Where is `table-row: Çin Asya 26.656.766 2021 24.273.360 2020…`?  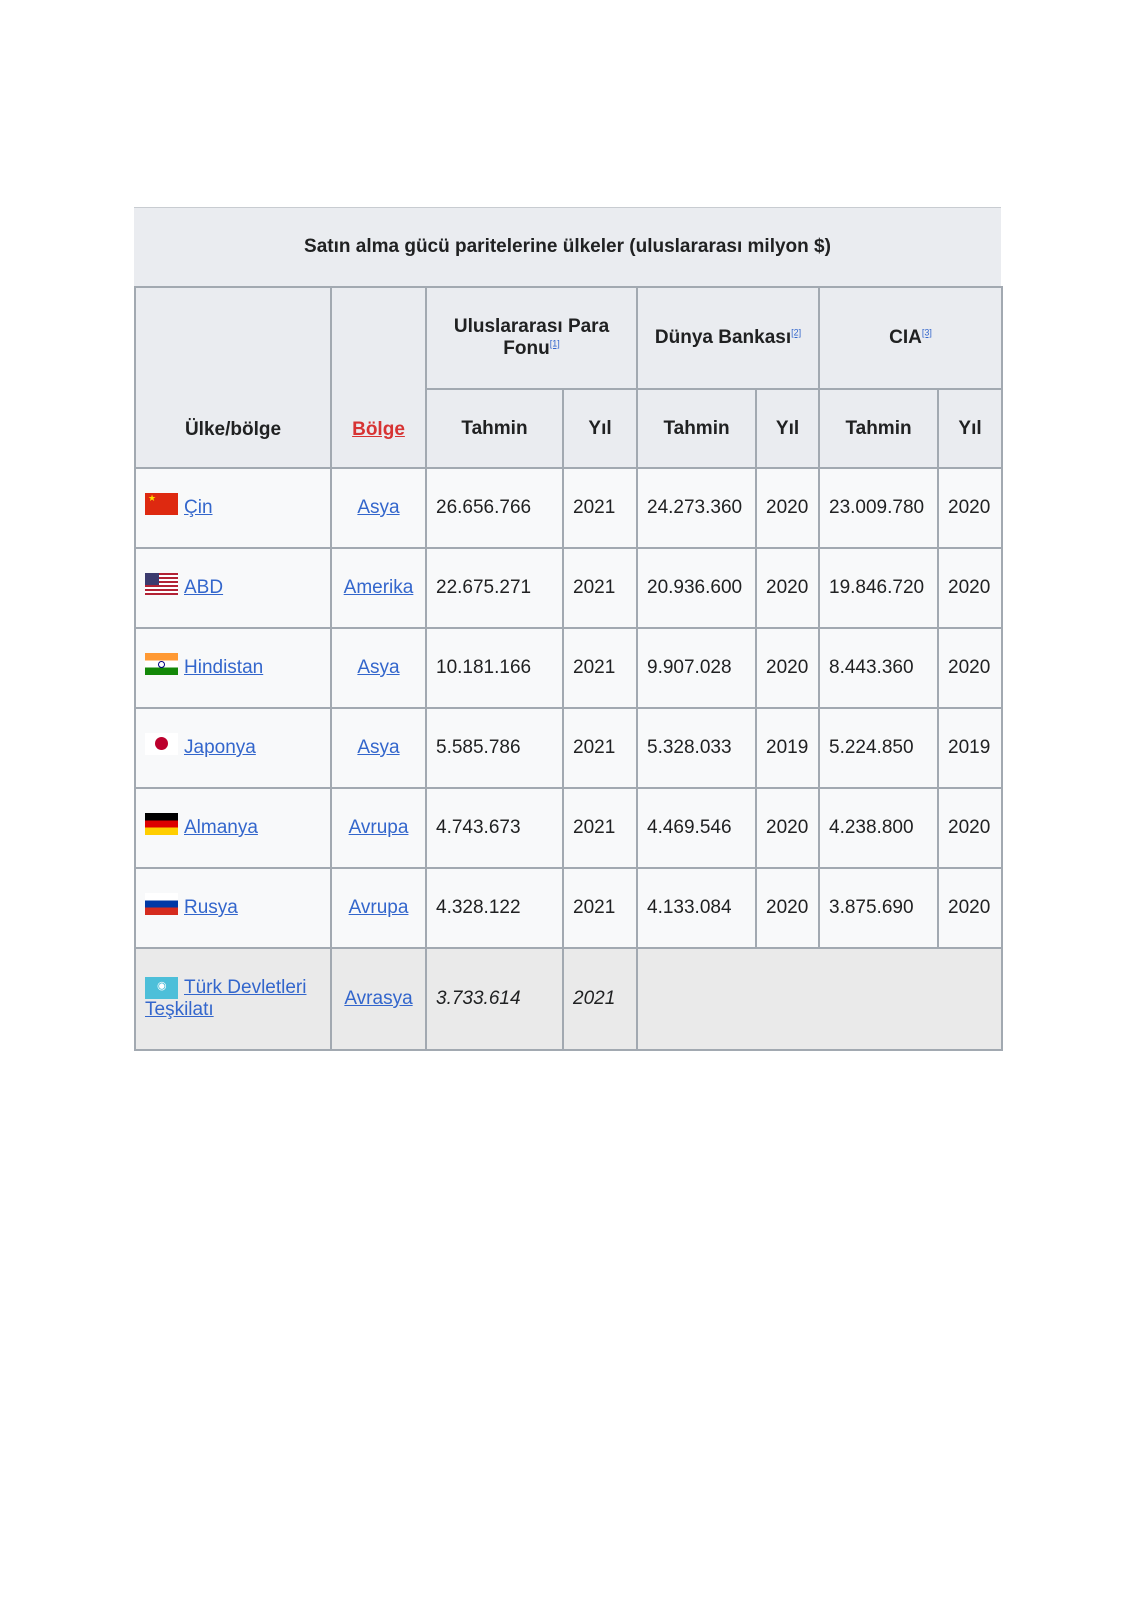
table-row: Çin Asya 26.656.766 2021 24.273.360 2020… is located at coordinates (569, 508).